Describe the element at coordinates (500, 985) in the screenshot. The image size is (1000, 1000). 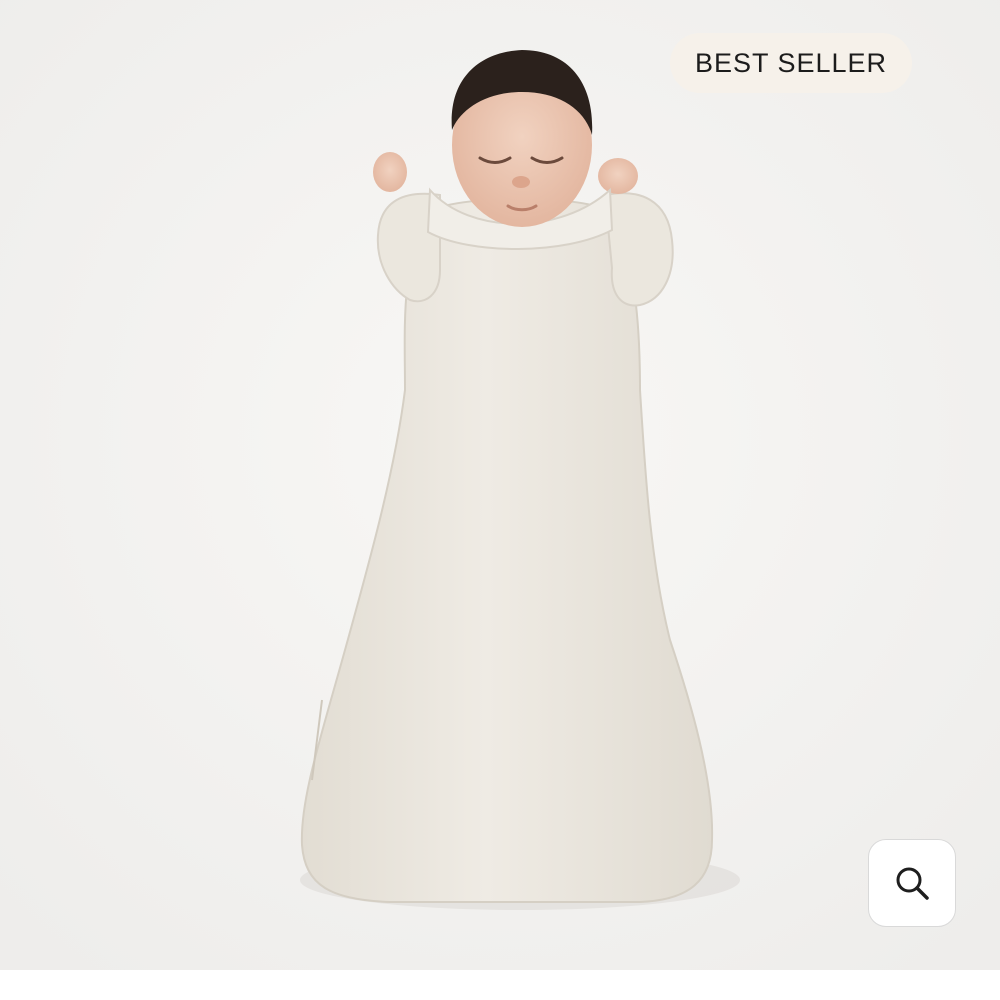
I see `bottom-divider` at that location.